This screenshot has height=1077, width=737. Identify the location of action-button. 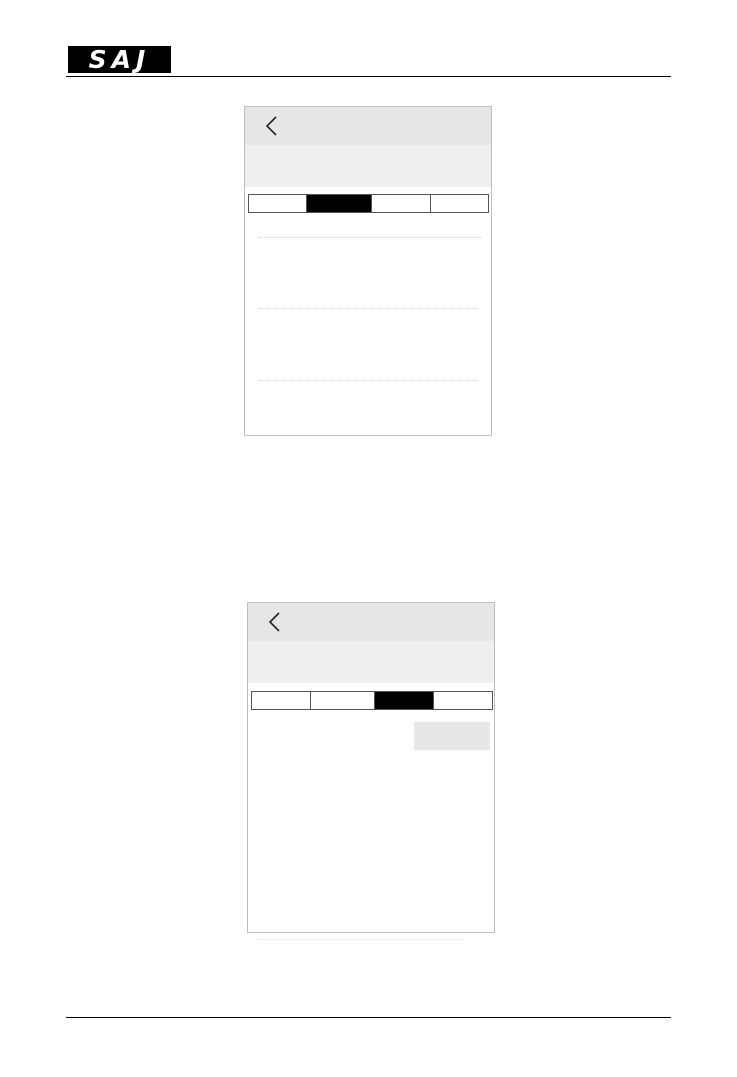
(452, 736).